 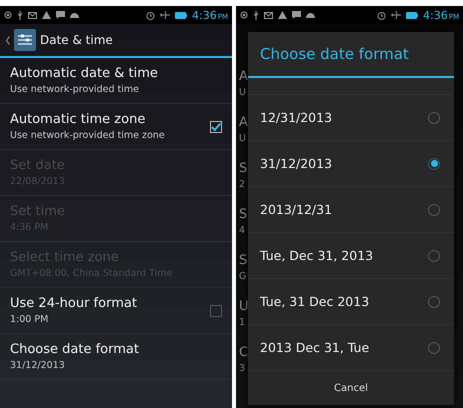 What do you see at coordinates (243, 276) in the screenshot?
I see `background-text-fragment: G` at bounding box center [243, 276].